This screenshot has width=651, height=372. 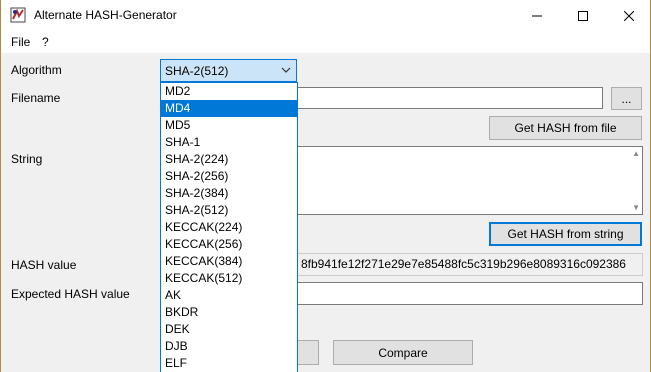 I want to click on algorithm-selected-value: SHA-2(512), so click(x=197, y=70).